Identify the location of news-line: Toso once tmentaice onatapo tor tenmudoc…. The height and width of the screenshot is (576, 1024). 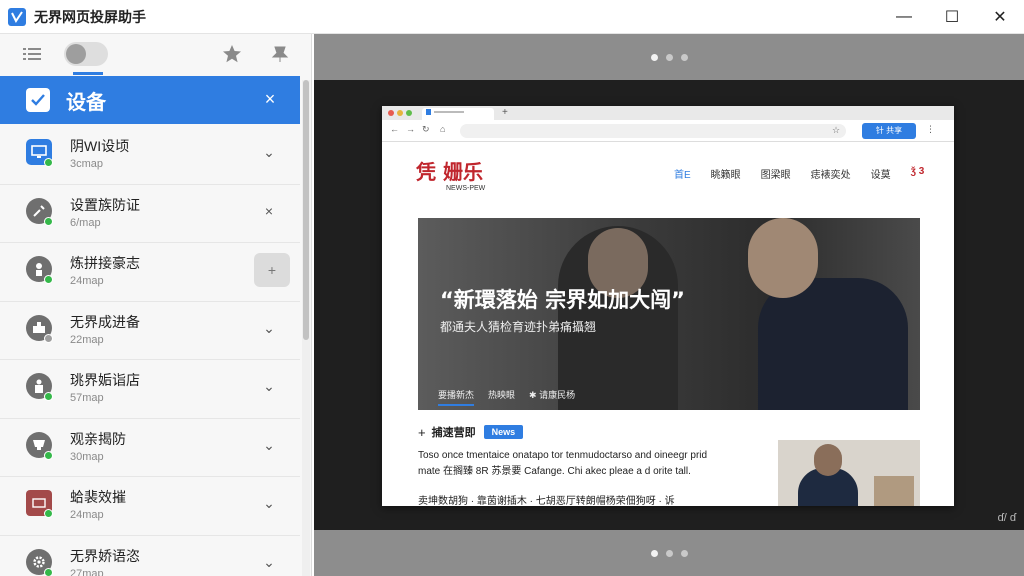
(563, 455).